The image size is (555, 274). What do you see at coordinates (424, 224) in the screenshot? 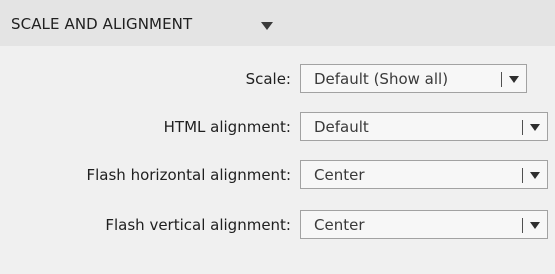
I see `flash-vertical-alignment-dropdown: Center` at bounding box center [424, 224].